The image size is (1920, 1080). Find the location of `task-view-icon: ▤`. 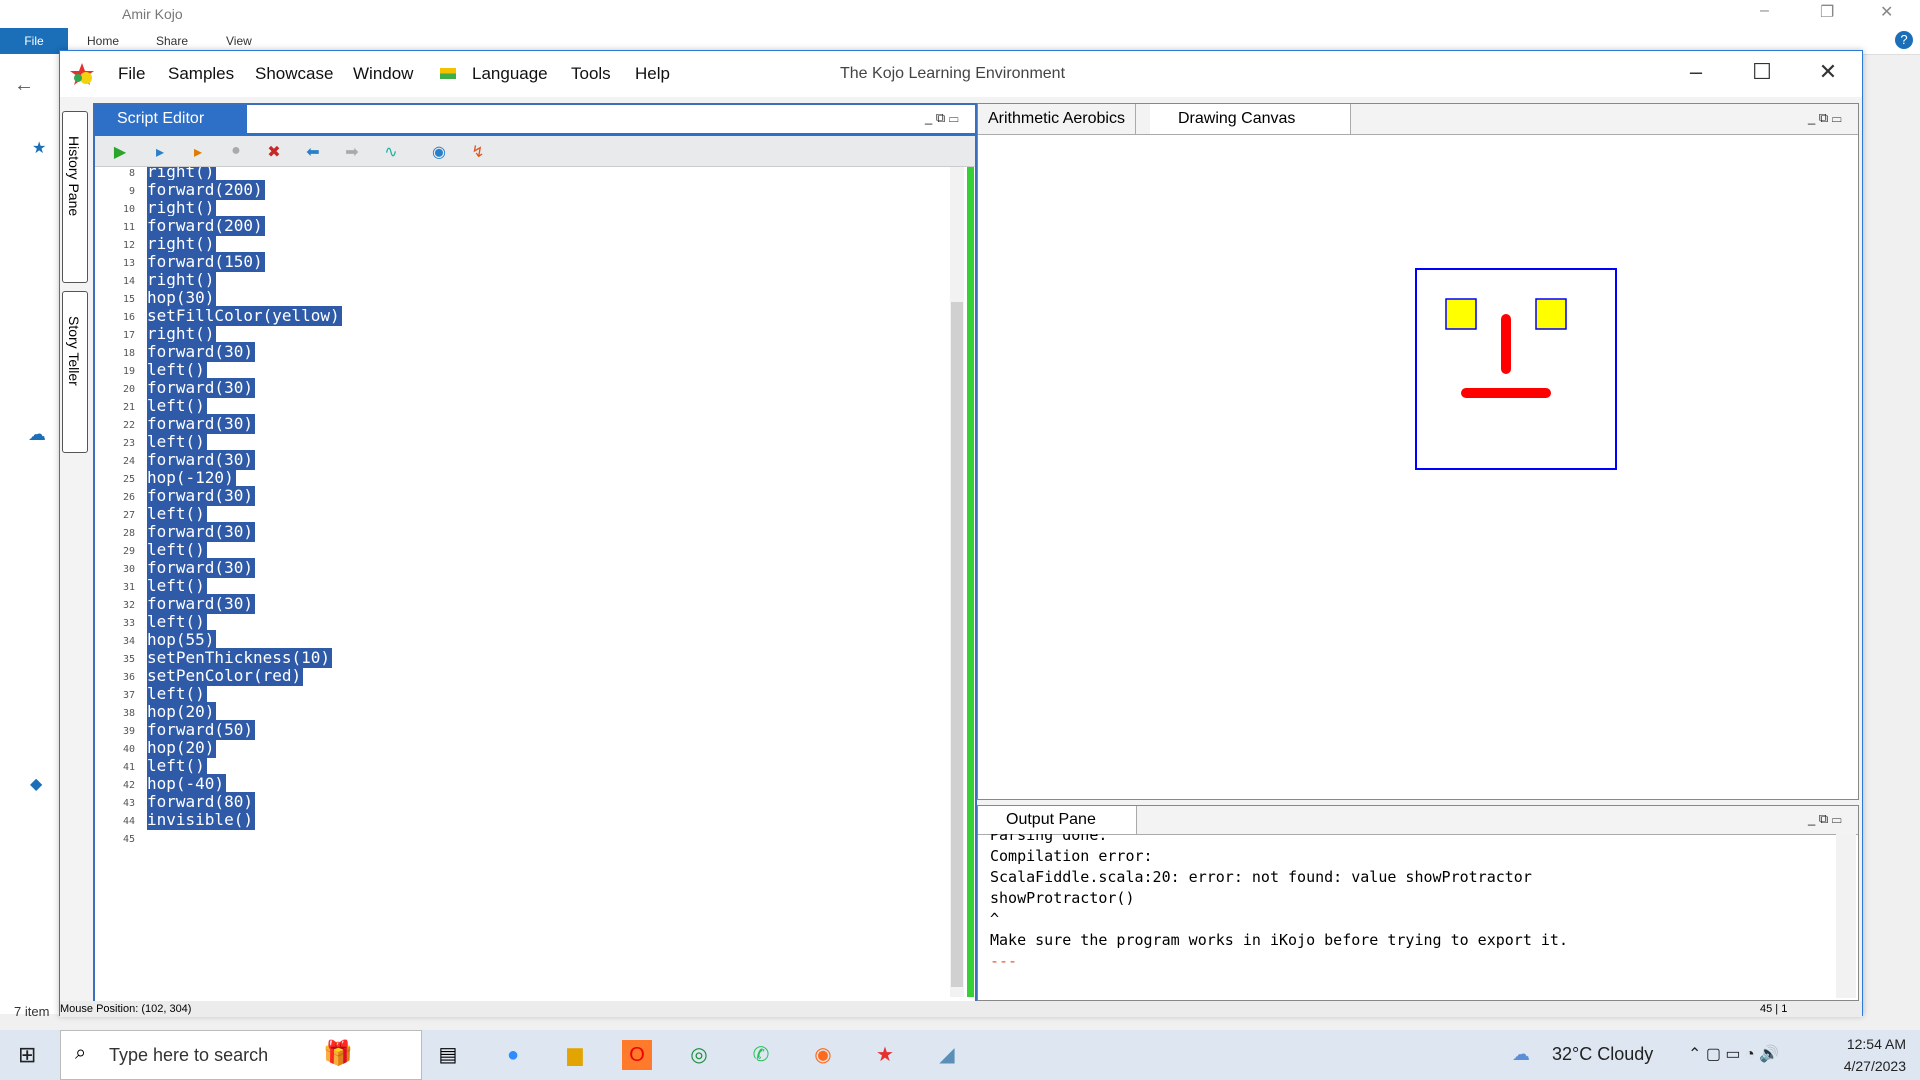

task-view-icon: ▤ is located at coordinates (448, 1055).